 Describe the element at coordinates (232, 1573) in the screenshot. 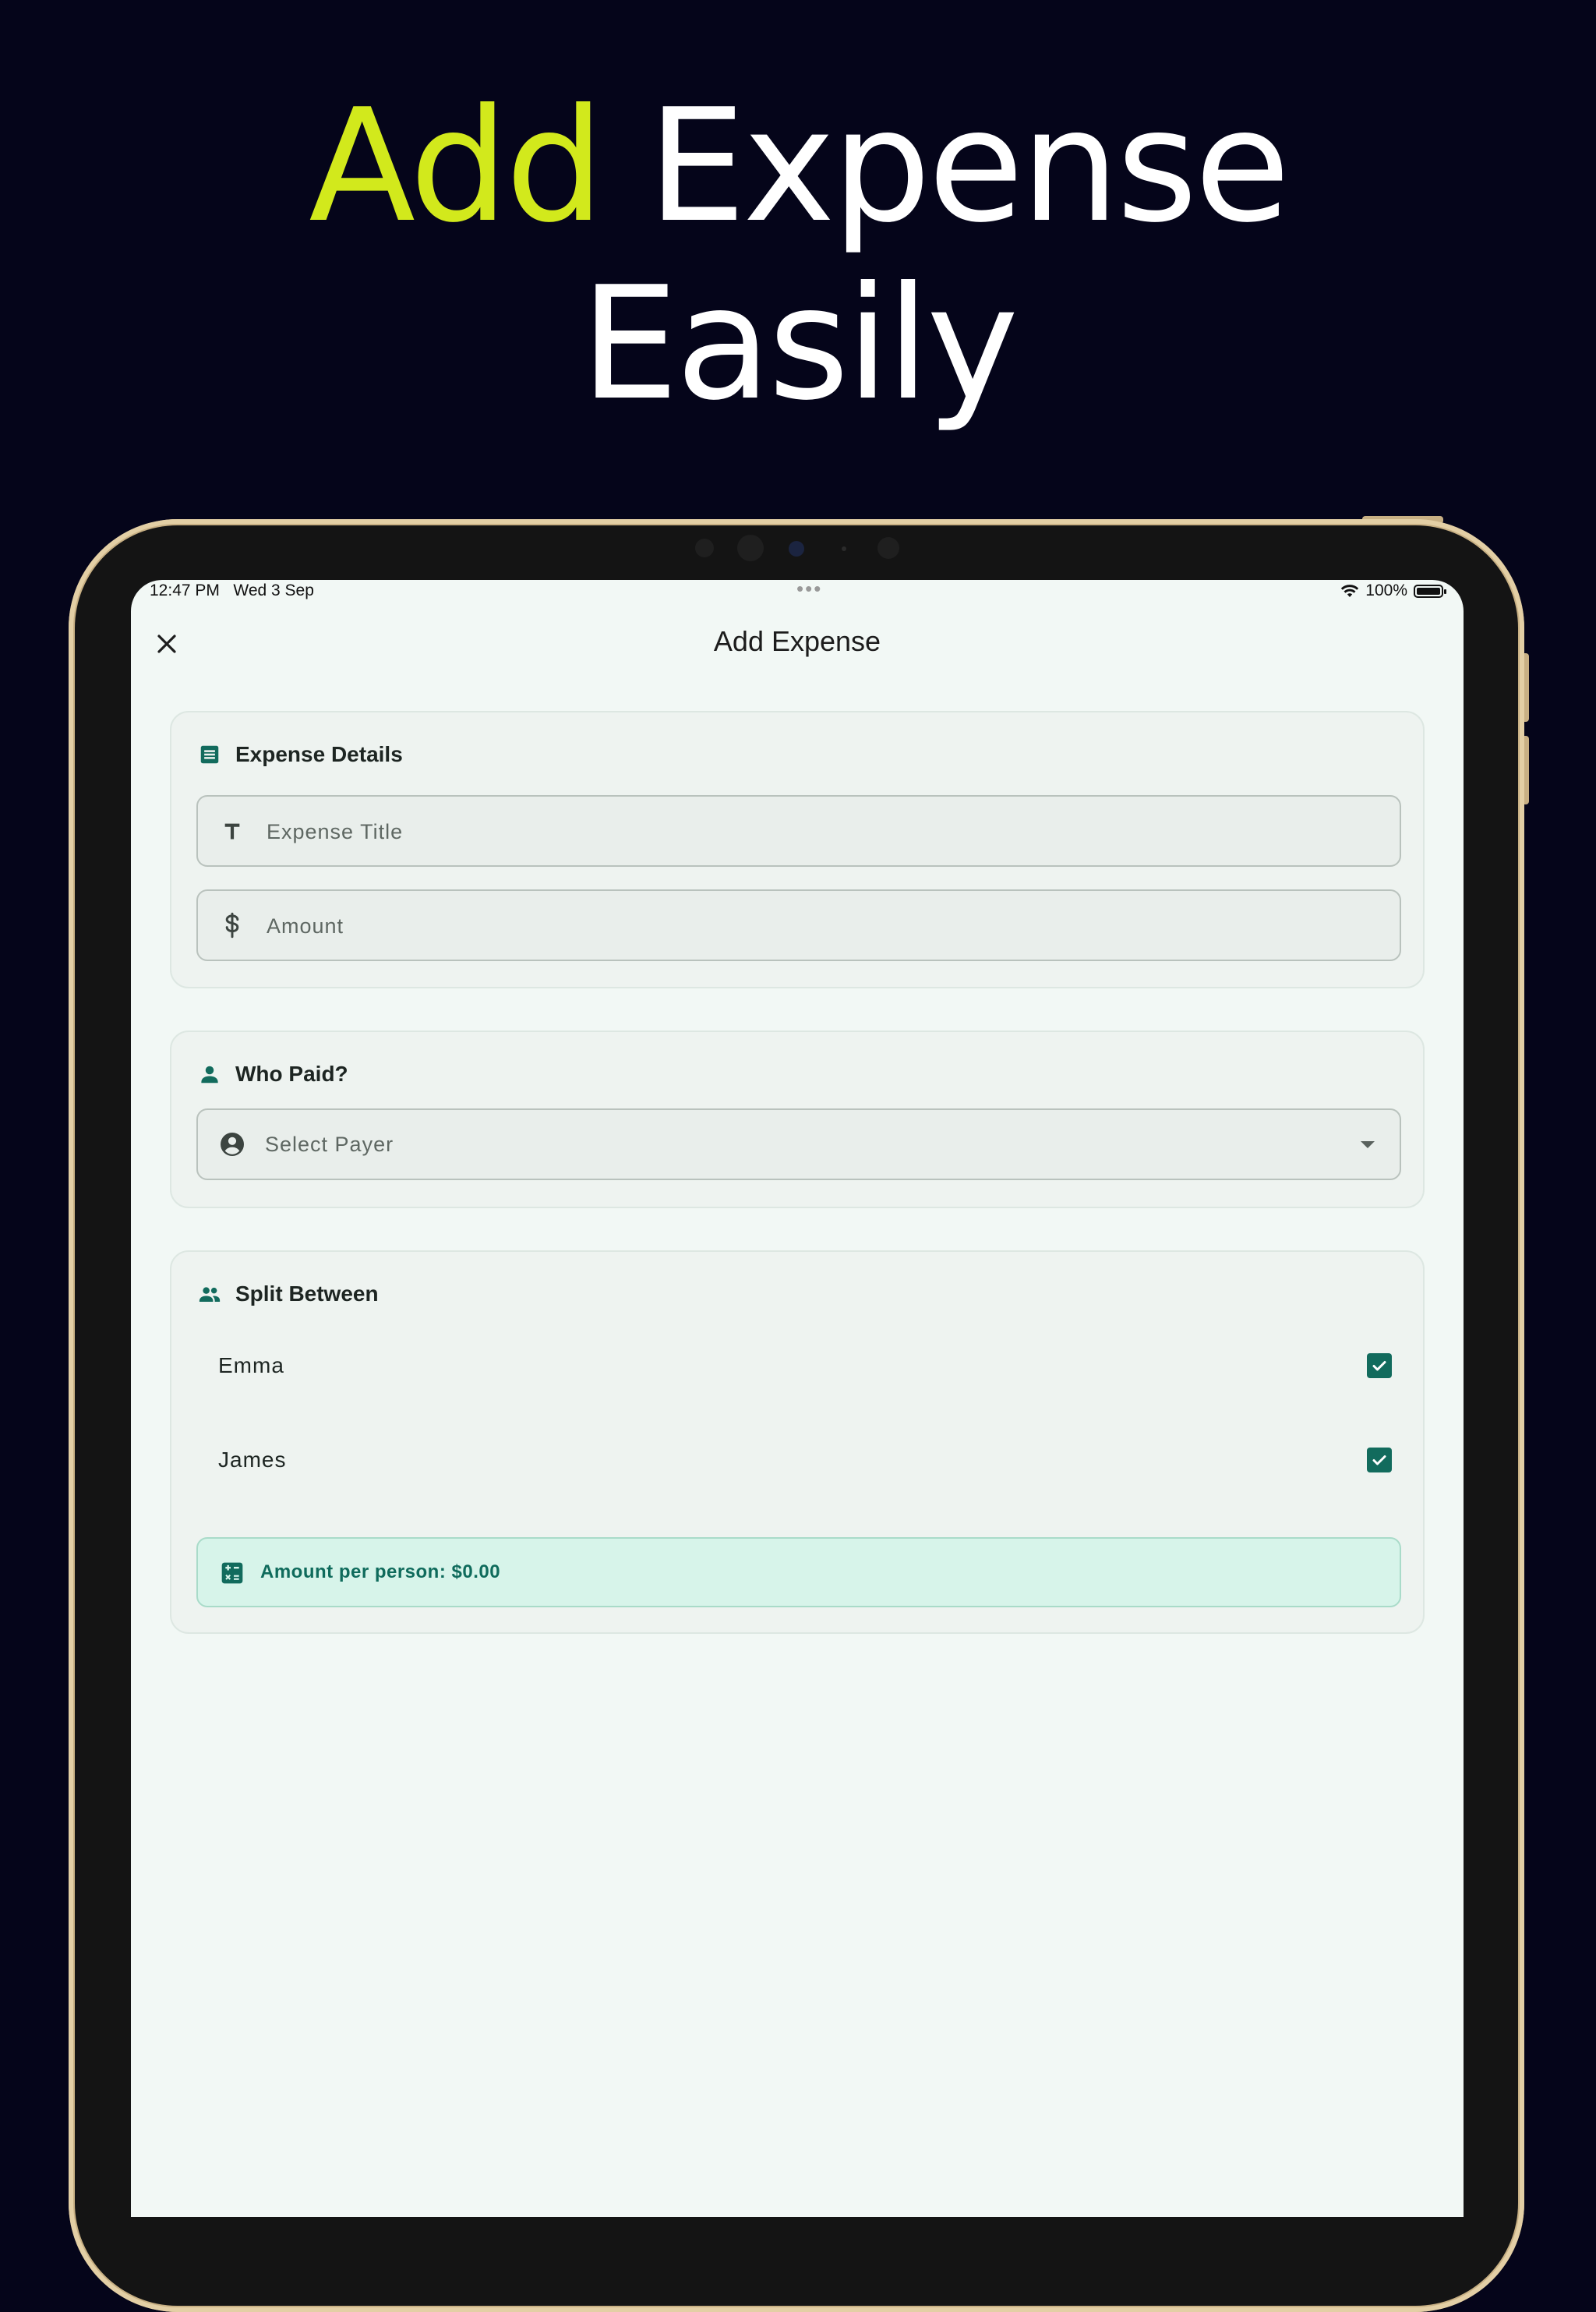

I see `calculator-icon` at that location.